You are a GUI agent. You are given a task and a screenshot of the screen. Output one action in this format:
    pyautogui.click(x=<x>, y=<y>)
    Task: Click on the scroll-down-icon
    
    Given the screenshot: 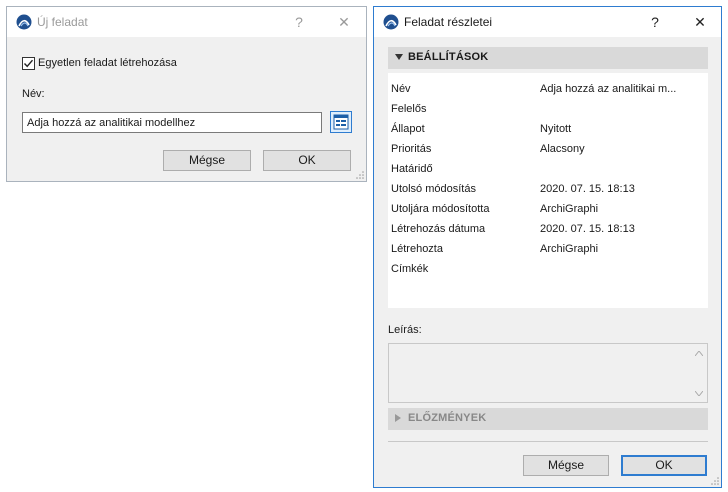 What is the action you would take?
    pyautogui.click(x=699, y=393)
    